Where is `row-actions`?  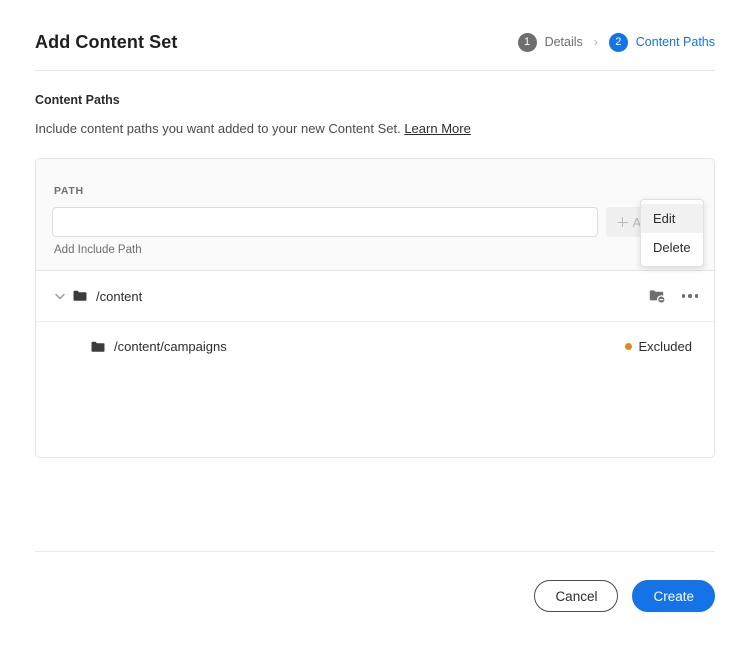
row-actions is located at coordinates (673, 296).